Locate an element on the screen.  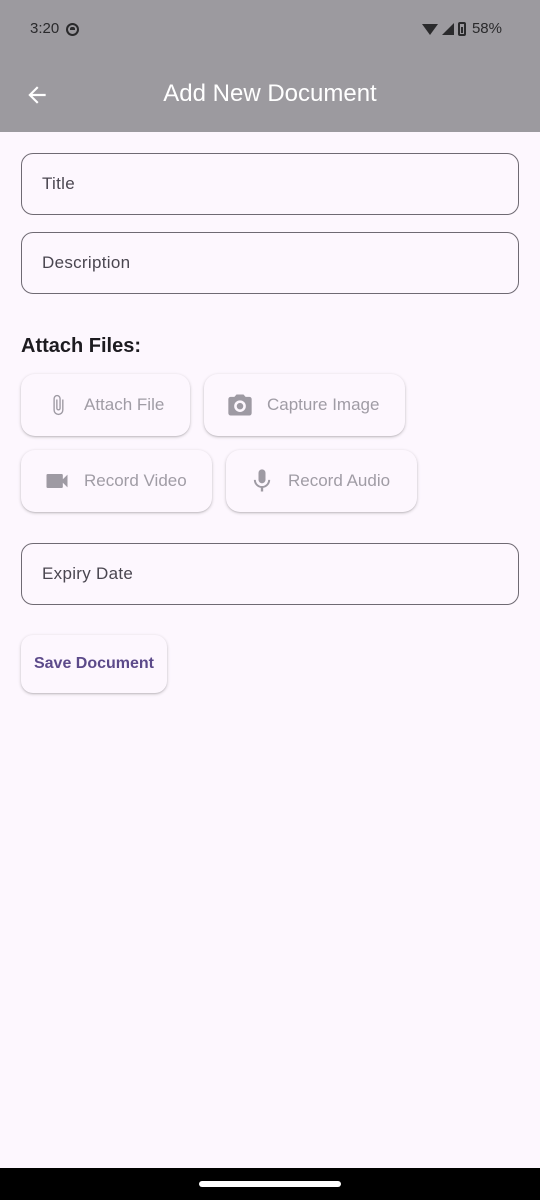
signal-icon is located at coordinates (447, 28).